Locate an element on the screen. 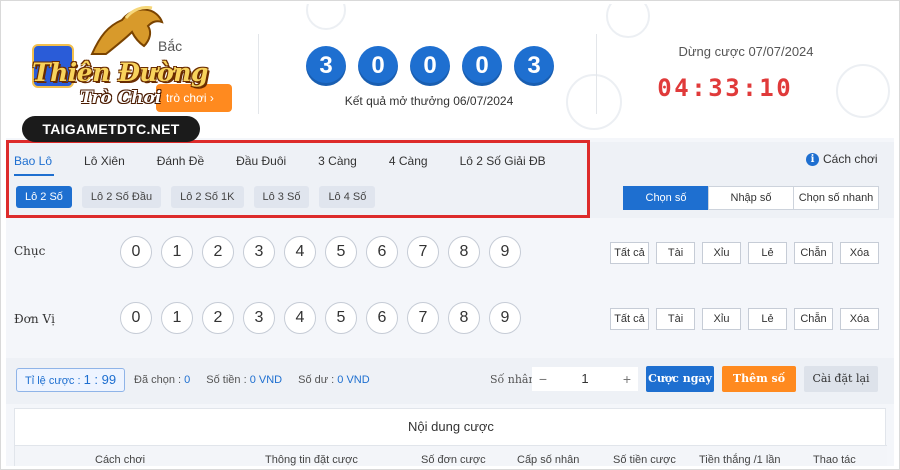 Image resolution: width=900 pixels, height=470 pixels. add-number-button: Thêm số is located at coordinates (759, 379).